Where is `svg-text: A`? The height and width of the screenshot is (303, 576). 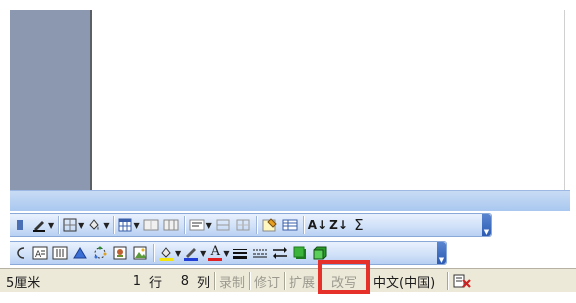
svg-text: A is located at coordinates (38, 255).